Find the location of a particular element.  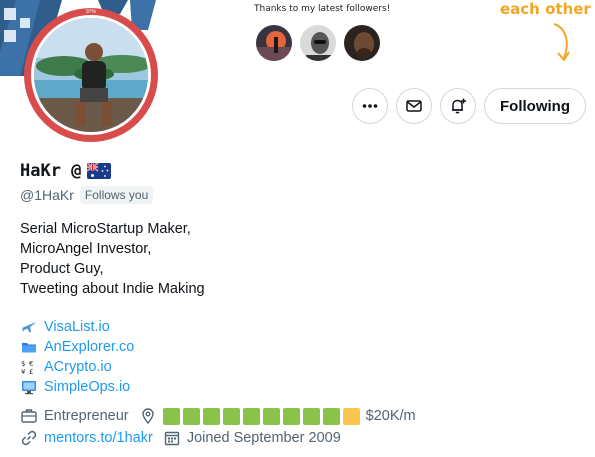

more-dots-icon is located at coordinates (370, 106).